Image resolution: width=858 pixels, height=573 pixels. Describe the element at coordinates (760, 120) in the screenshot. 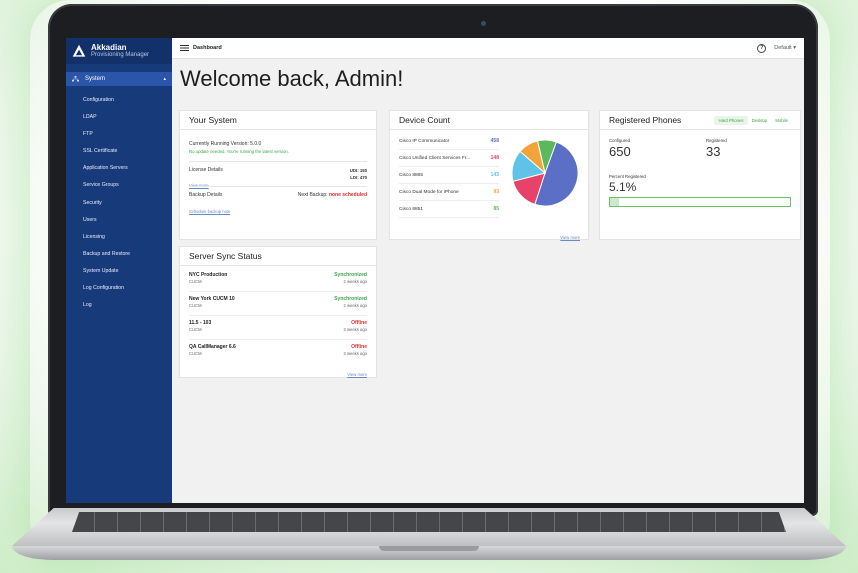

I see `tab-desktop: Desktop` at that location.